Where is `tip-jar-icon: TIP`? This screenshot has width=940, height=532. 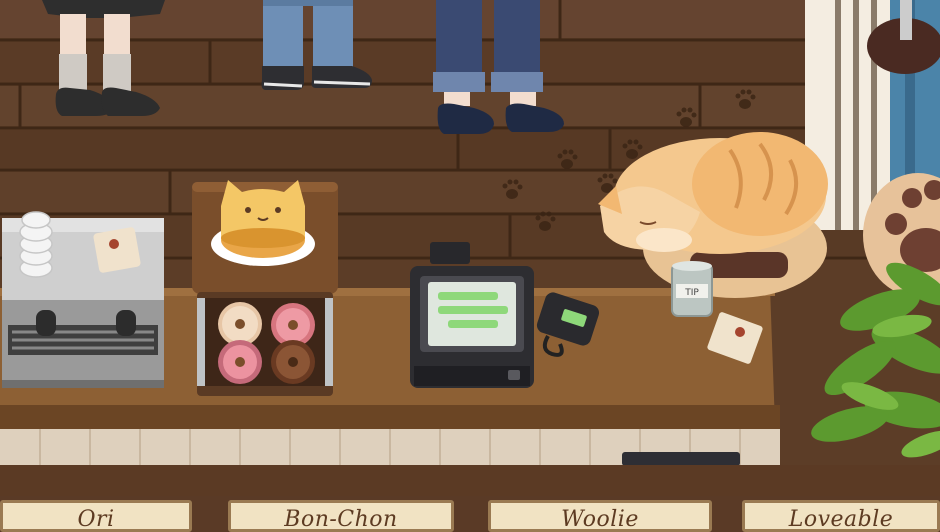
tip-jar-icon: TIP is located at coordinates (692, 289).